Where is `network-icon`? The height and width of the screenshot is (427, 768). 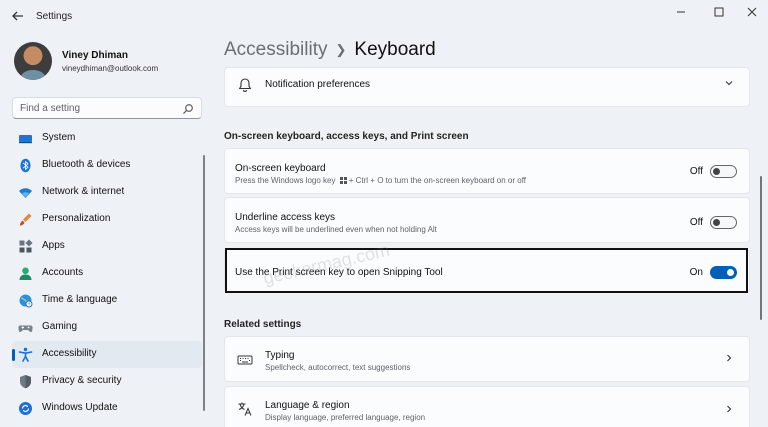
network-icon is located at coordinates (25, 192).